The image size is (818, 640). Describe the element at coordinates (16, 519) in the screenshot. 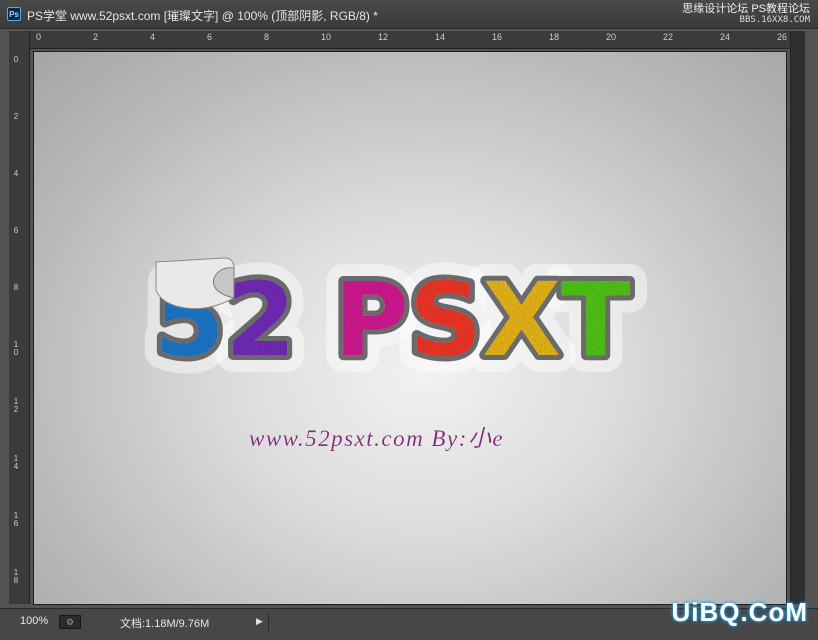

I see `ruler-v-label: 1 6` at that location.